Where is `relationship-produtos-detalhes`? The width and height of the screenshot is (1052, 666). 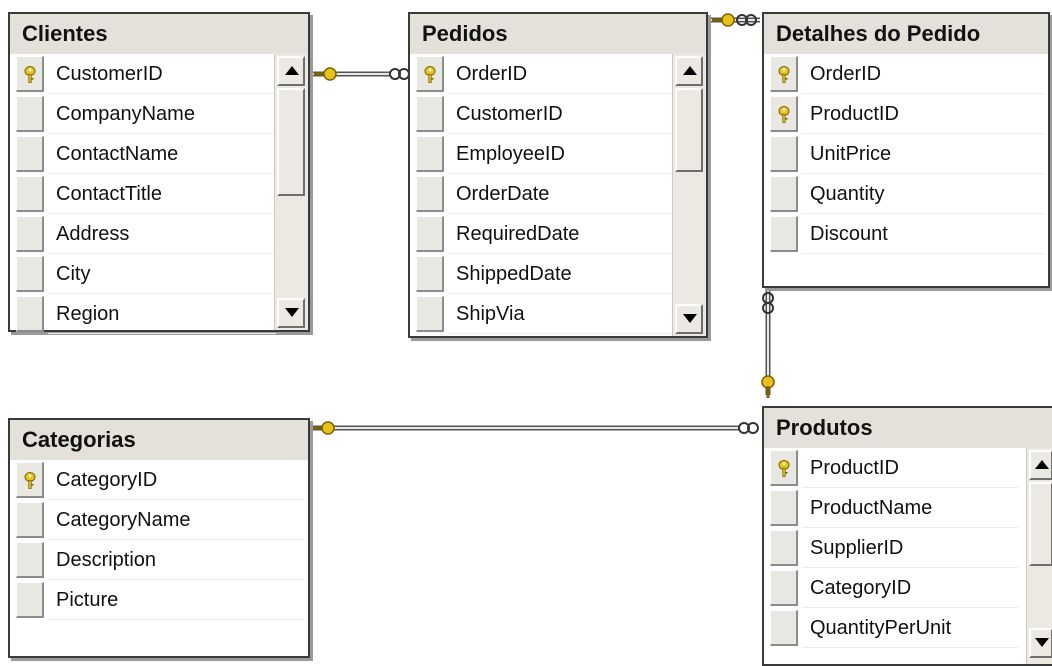 relationship-produtos-detalhes is located at coordinates (768, 344).